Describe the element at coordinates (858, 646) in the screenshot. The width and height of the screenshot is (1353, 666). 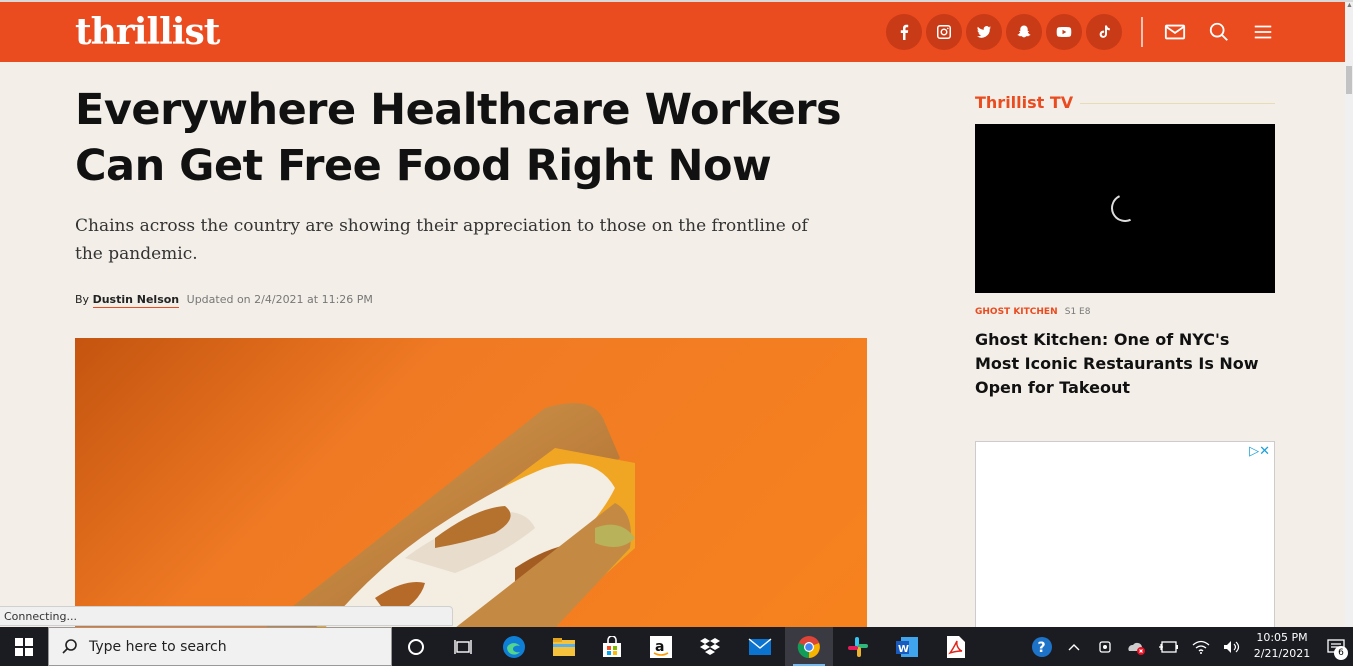
I see `slack-icon` at that location.